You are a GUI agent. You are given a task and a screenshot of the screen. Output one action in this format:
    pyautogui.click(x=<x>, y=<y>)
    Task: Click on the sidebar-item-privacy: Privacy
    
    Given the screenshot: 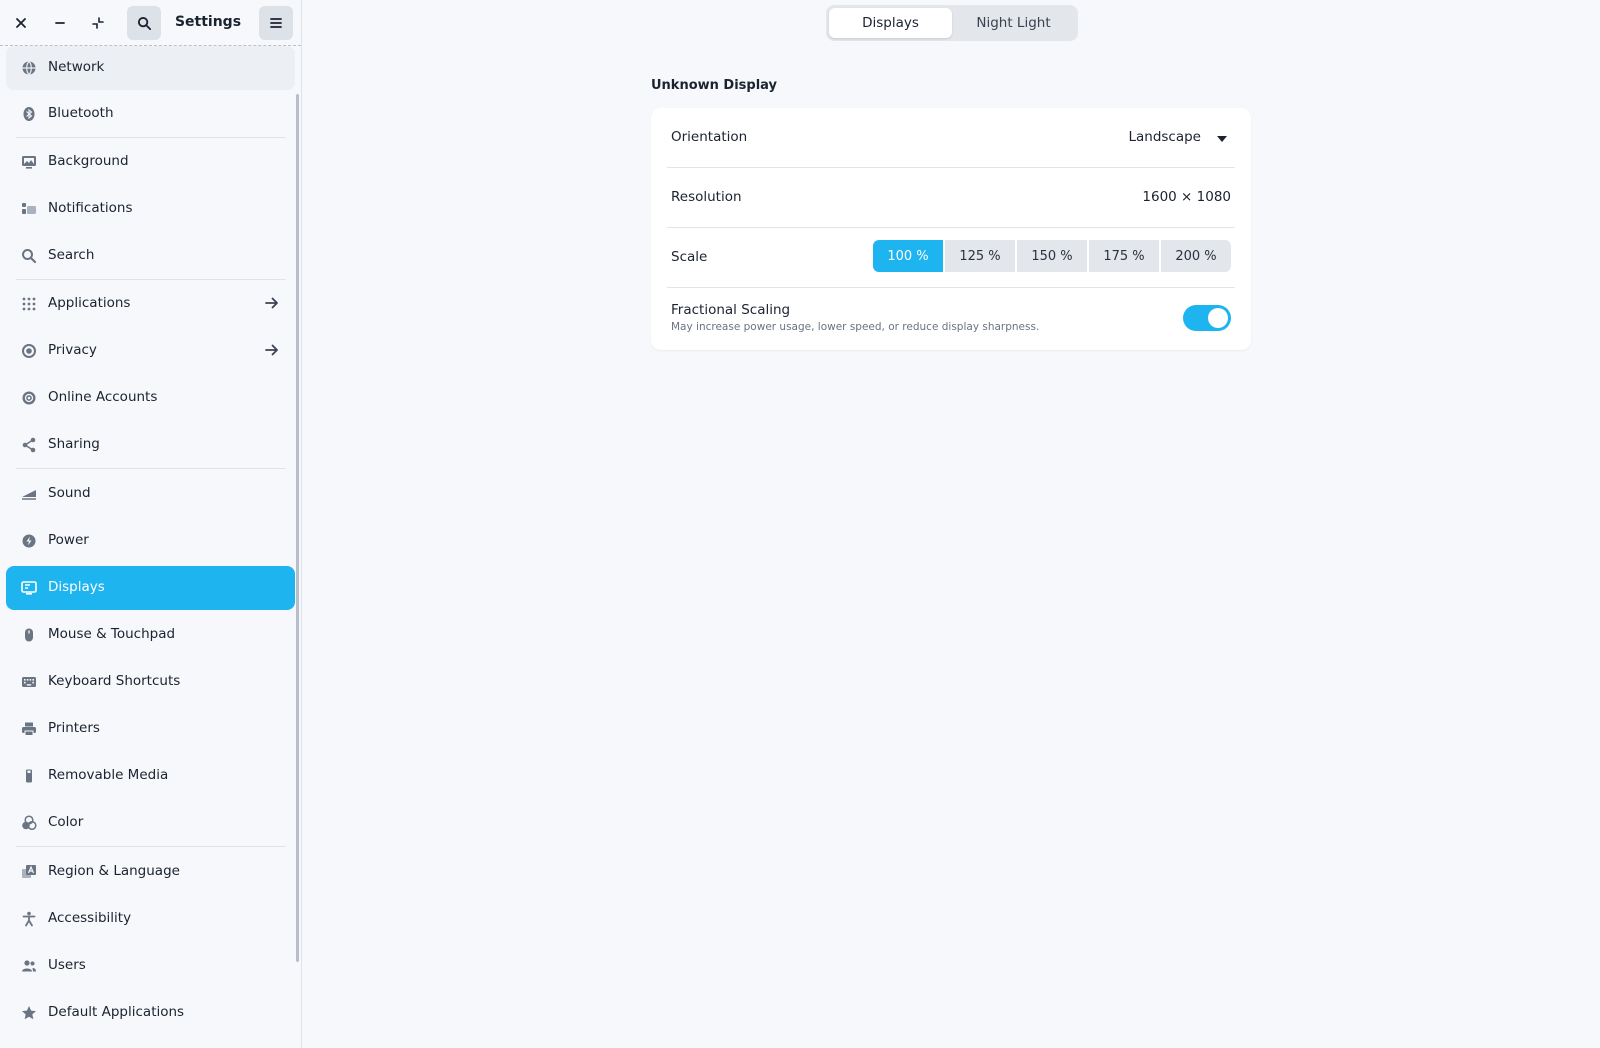 What is the action you would take?
    pyautogui.click(x=150, y=351)
    